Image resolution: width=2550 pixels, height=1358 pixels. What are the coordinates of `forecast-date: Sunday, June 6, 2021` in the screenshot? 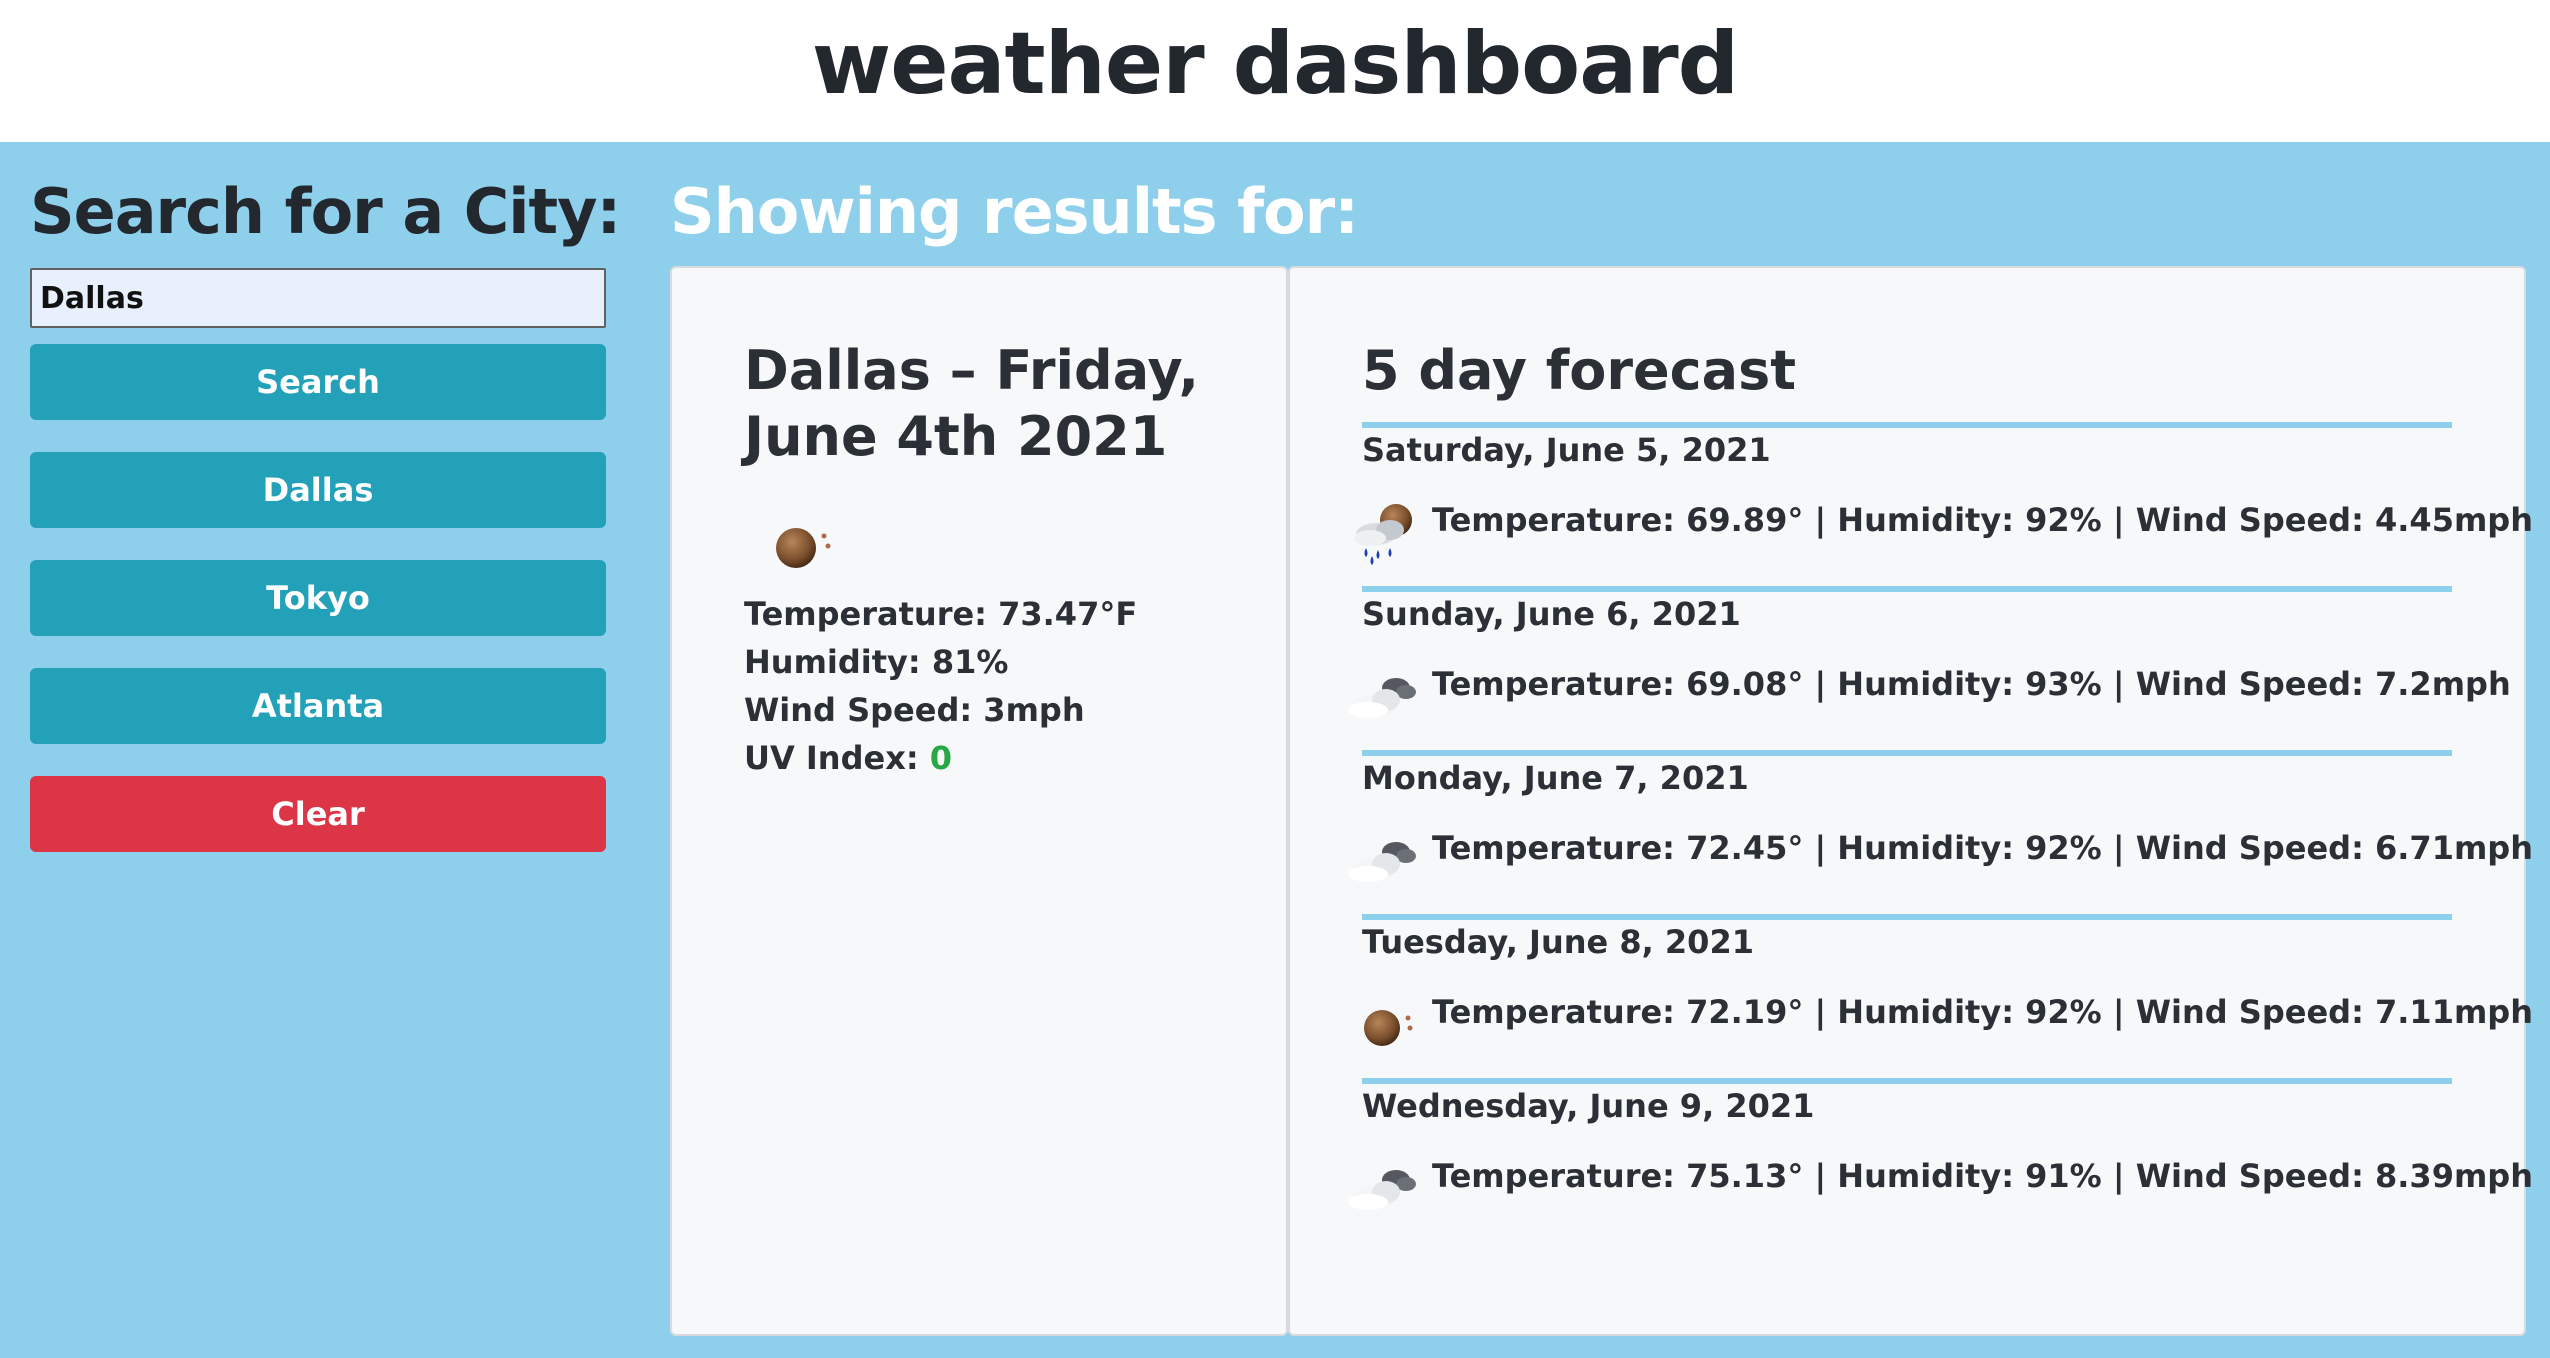 It's located at (1551, 614).